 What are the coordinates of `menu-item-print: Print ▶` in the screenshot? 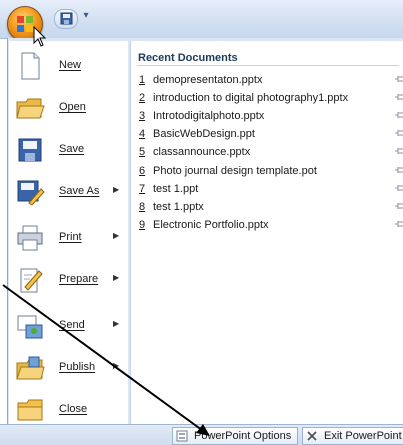 It's located at (68, 238).